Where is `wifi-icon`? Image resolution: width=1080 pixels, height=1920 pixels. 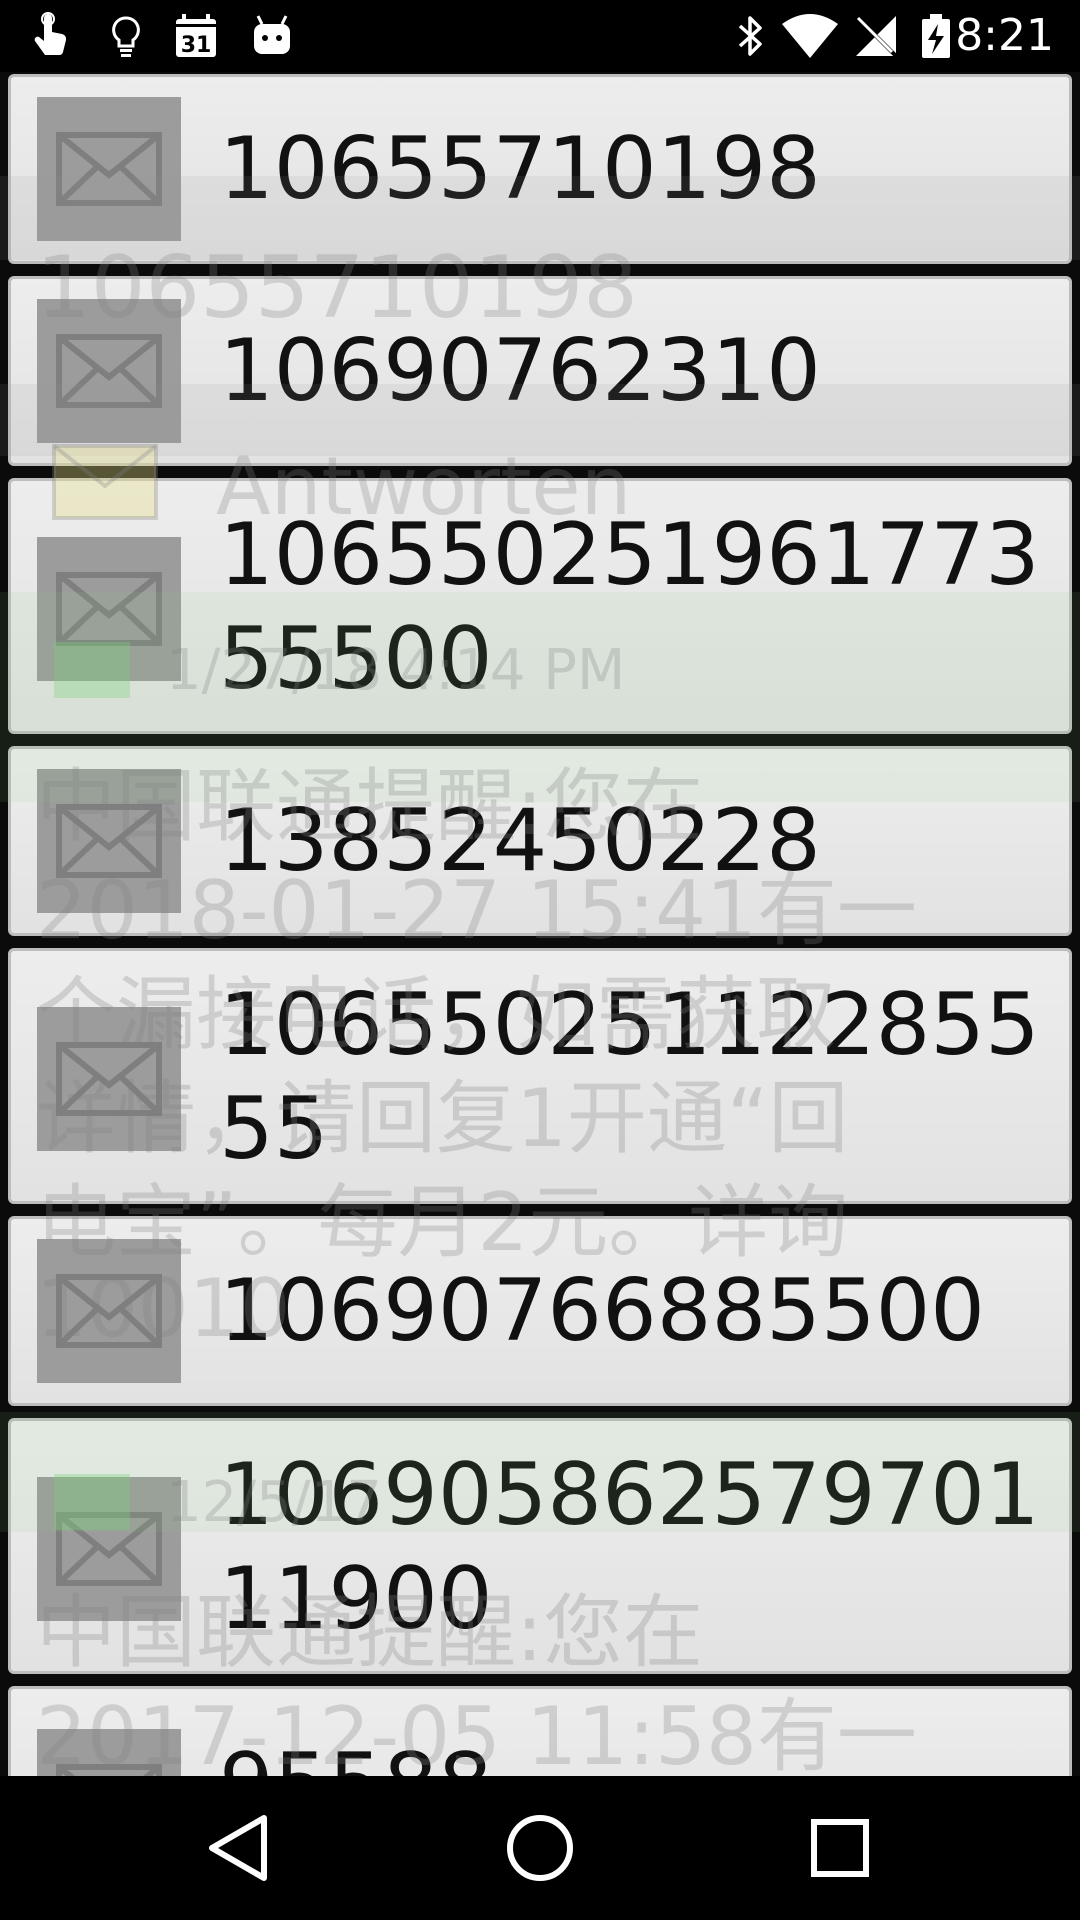
wifi-icon is located at coordinates (810, 36).